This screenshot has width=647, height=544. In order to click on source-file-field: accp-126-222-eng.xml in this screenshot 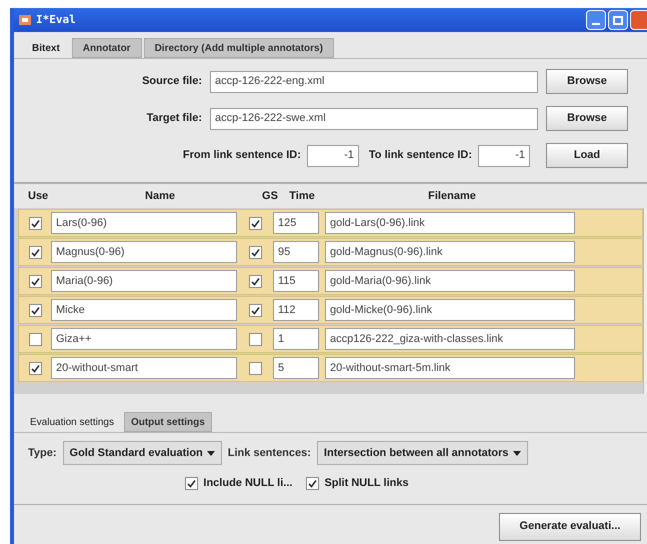, I will do `click(374, 81)`.